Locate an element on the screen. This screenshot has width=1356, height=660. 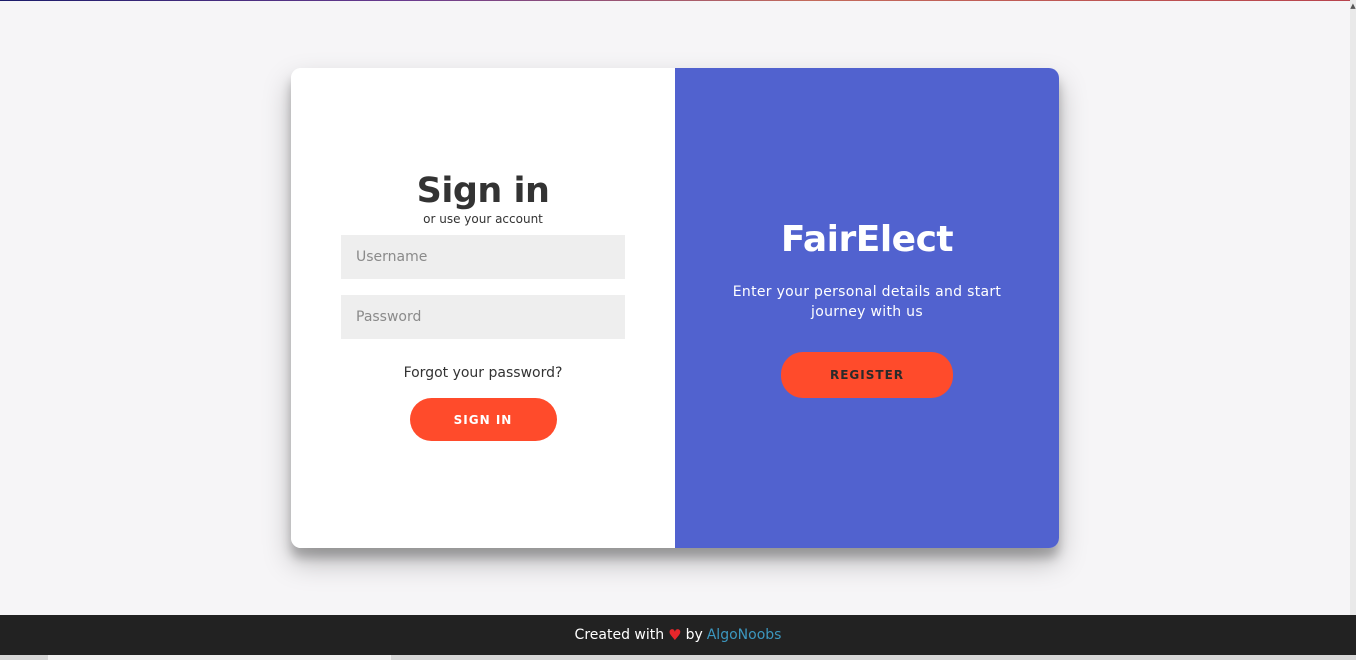
scroll-up-icon: ▲ is located at coordinates (1353, 6).